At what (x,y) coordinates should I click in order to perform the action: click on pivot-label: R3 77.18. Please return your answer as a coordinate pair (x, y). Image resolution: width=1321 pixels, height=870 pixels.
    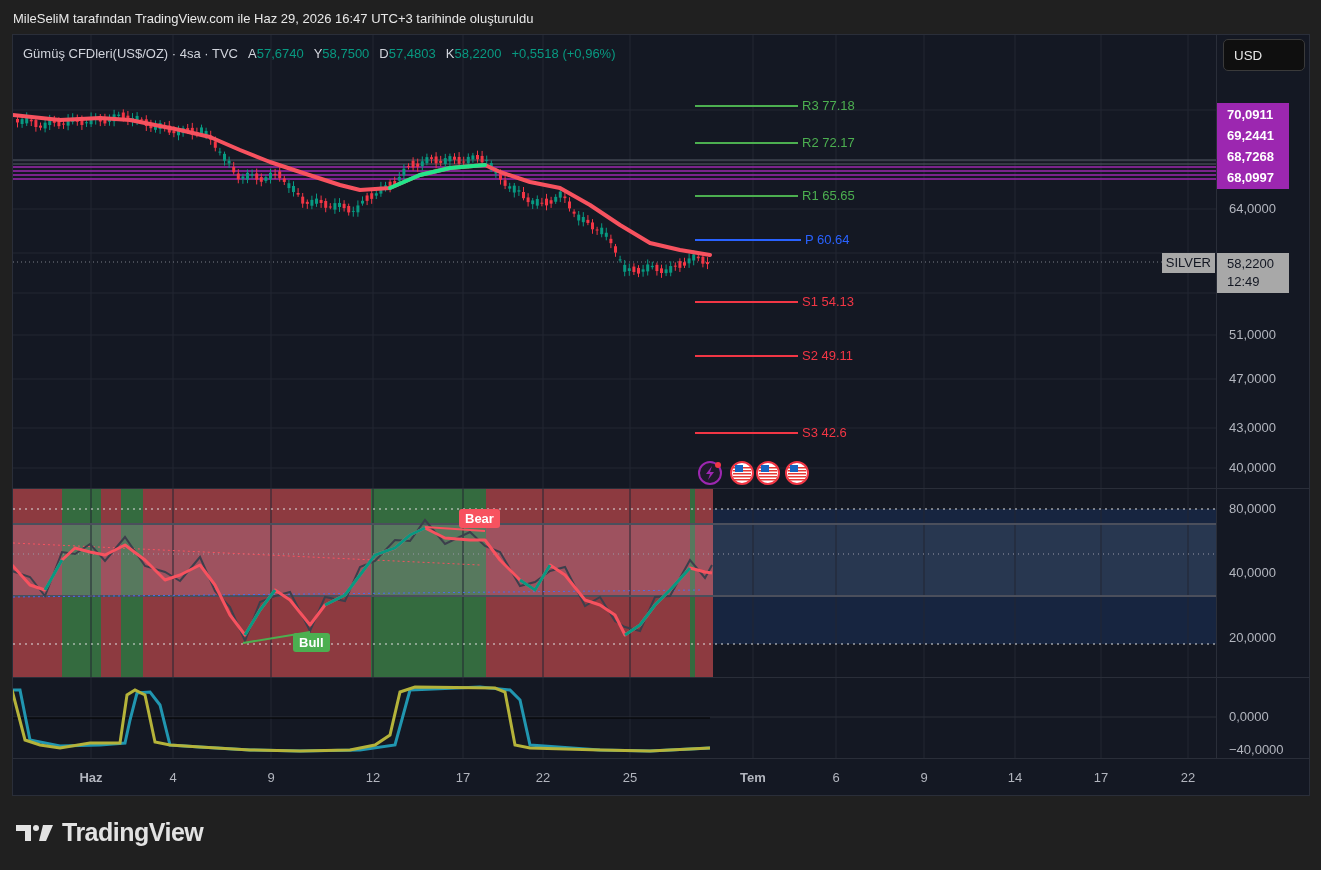
    Looking at the image, I should click on (828, 105).